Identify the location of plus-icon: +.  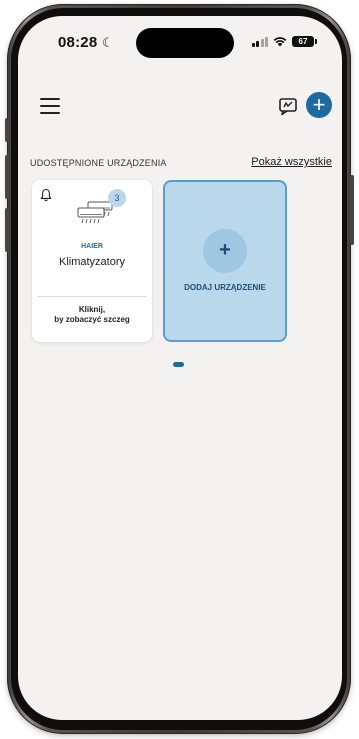
(225, 251).